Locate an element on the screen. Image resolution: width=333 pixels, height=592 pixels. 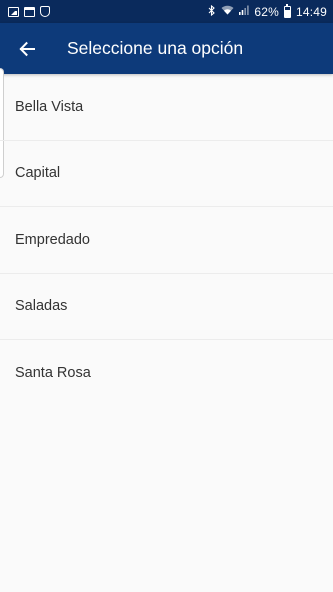
wifi-icon is located at coordinates (227, 11).